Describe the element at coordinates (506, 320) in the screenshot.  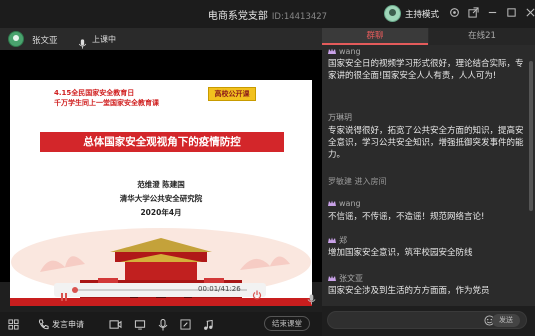
I see `send-button: 发送` at that location.